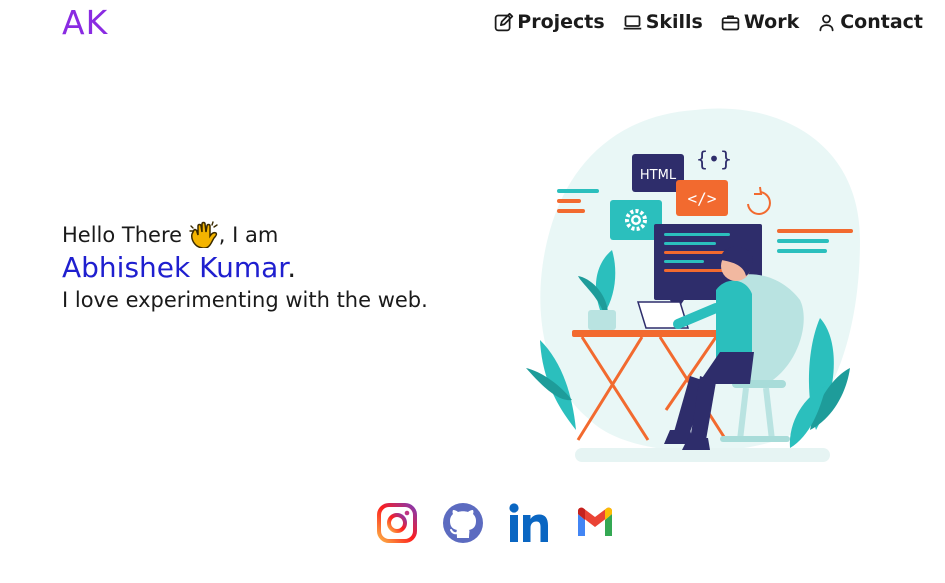 The height and width of the screenshot is (583, 945). I want to click on greeting-end: , I am, so click(248, 235).